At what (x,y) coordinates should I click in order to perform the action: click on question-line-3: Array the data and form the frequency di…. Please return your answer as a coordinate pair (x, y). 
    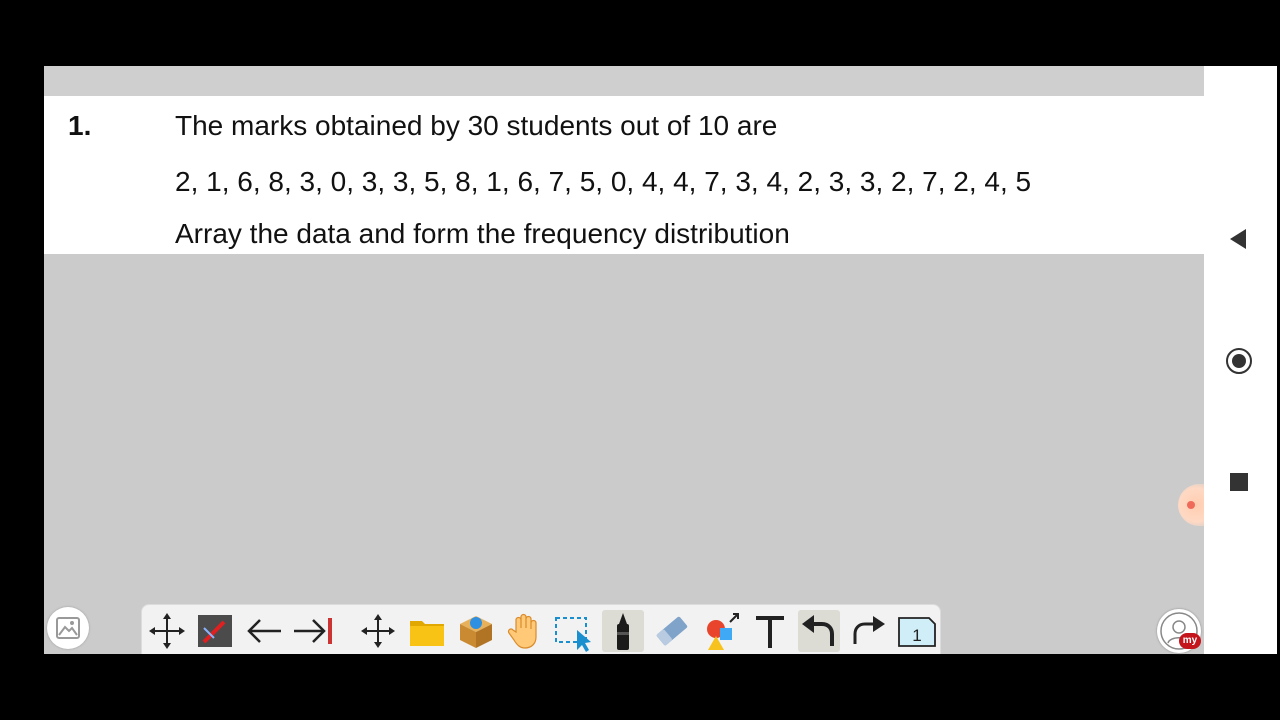
    Looking at the image, I should click on (482, 233).